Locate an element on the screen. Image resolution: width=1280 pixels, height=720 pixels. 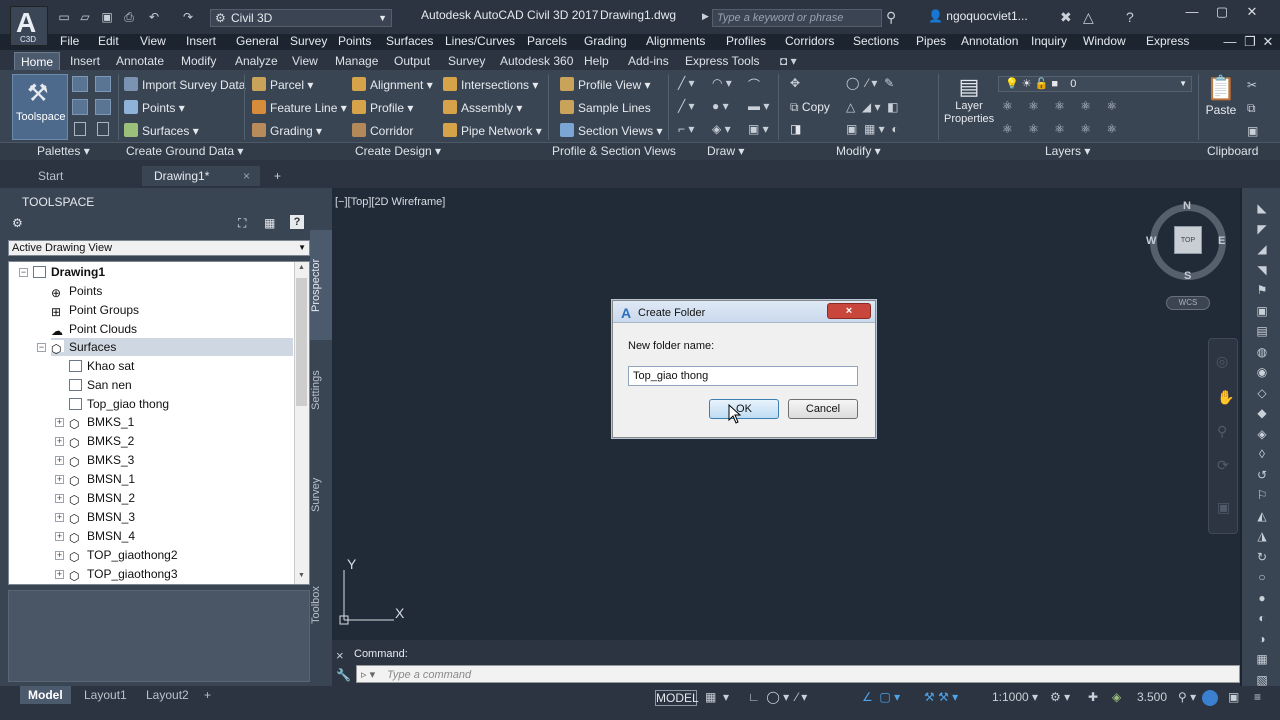
osnap-icon: ∠ ▢ ▾ is located at coordinates (881, 697).